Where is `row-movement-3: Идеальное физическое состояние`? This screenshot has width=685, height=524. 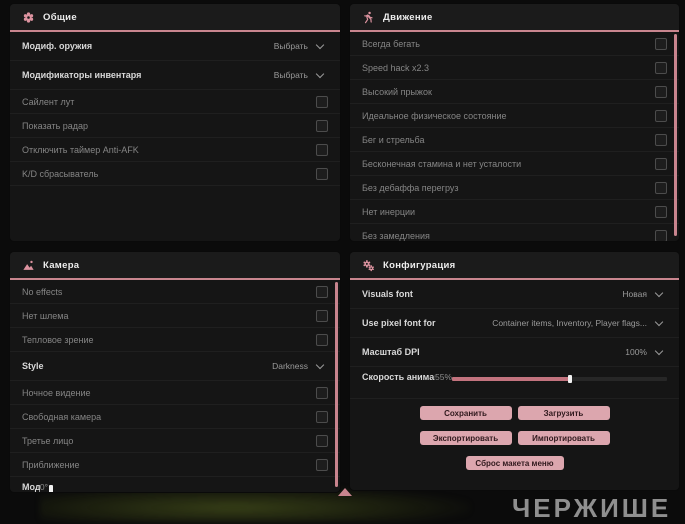
row-movement-3: Идеальное физическое состояние is located at coordinates (514, 116).